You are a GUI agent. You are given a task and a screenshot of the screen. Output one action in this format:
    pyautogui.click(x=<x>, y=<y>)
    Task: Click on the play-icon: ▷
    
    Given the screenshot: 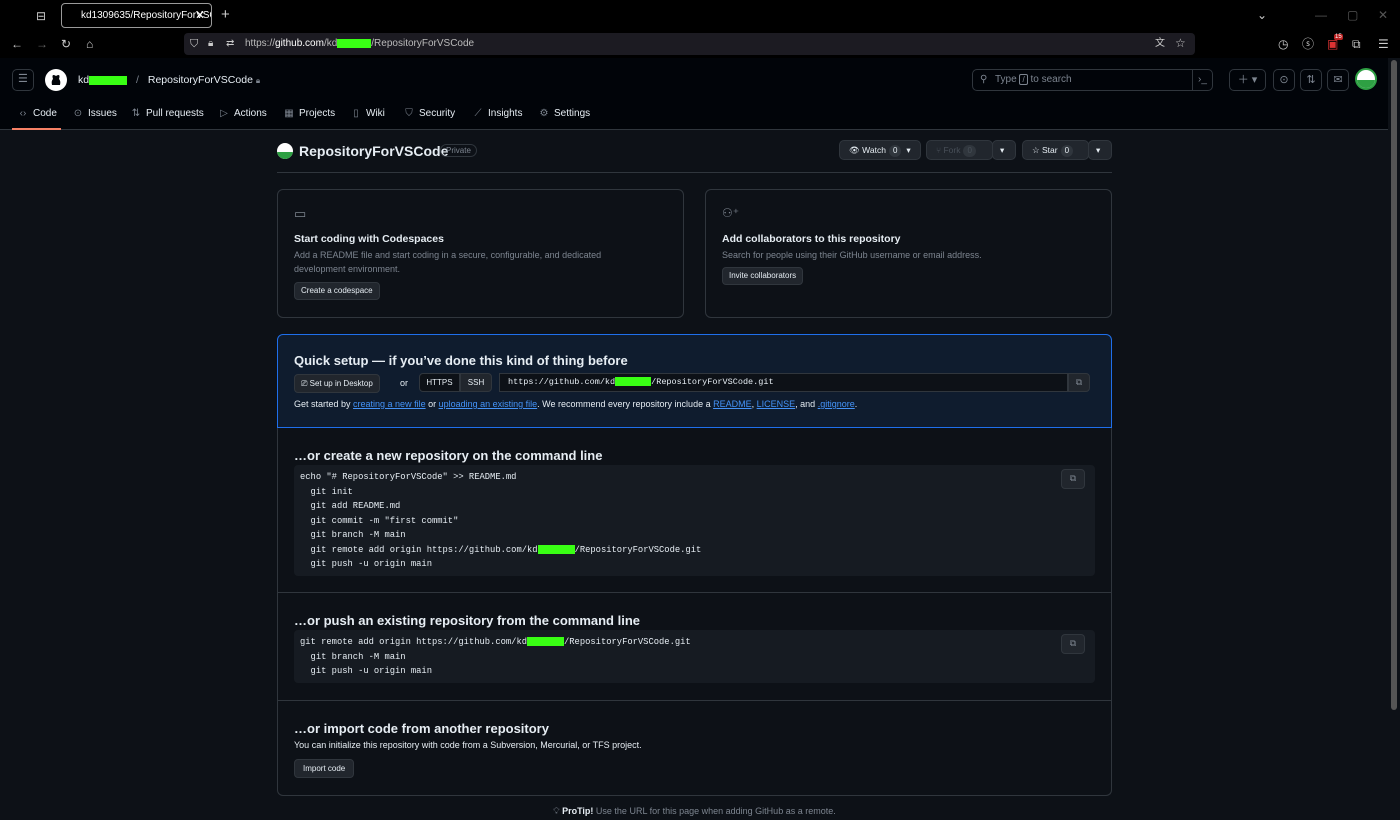 What is the action you would take?
    pyautogui.click(x=224, y=113)
    